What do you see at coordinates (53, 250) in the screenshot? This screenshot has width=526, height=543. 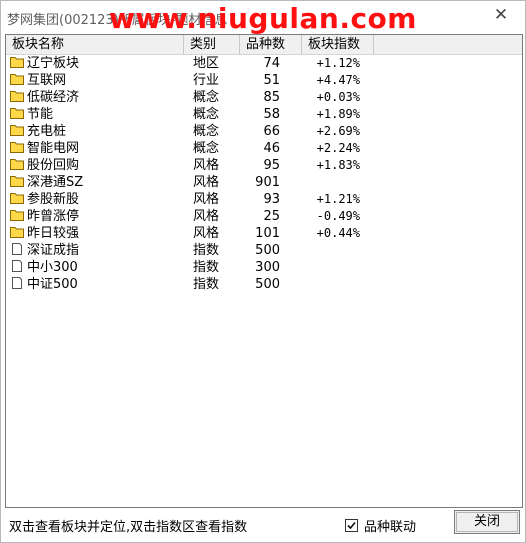 I see `sector-name: 深证成指` at bounding box center [53, 250].